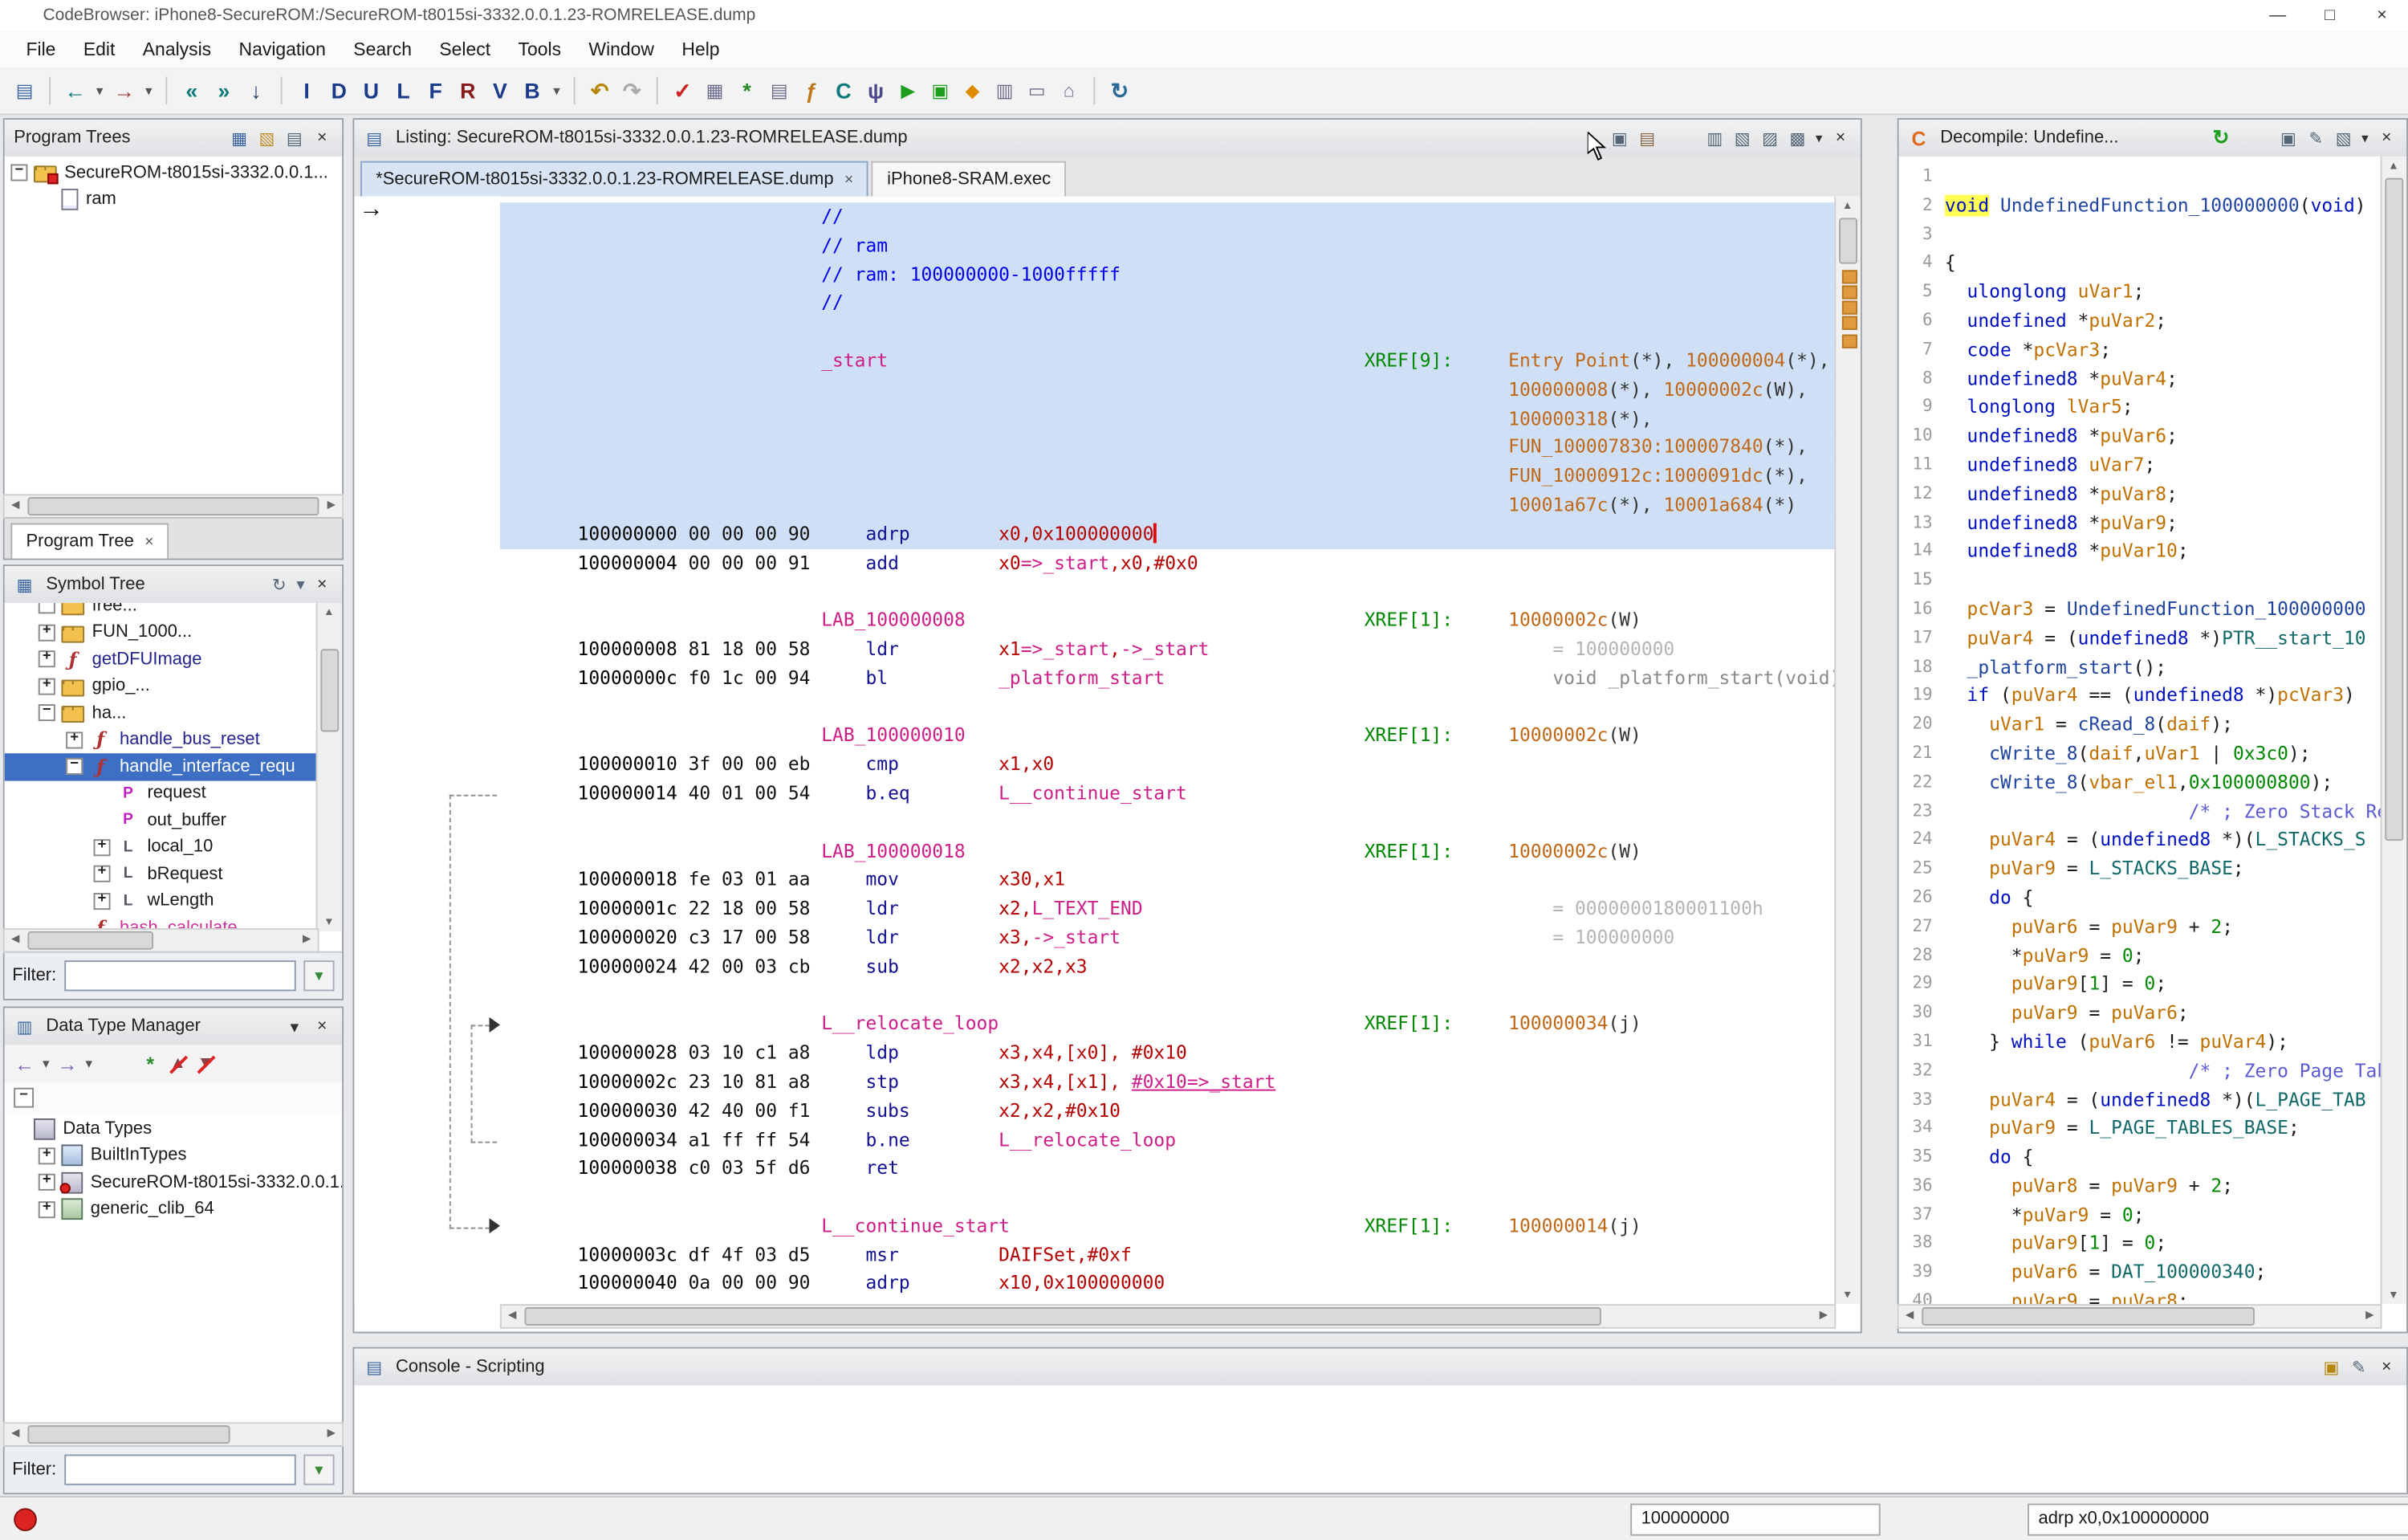  I want to click on previous-type-icon: ←, so click(24, 1063).